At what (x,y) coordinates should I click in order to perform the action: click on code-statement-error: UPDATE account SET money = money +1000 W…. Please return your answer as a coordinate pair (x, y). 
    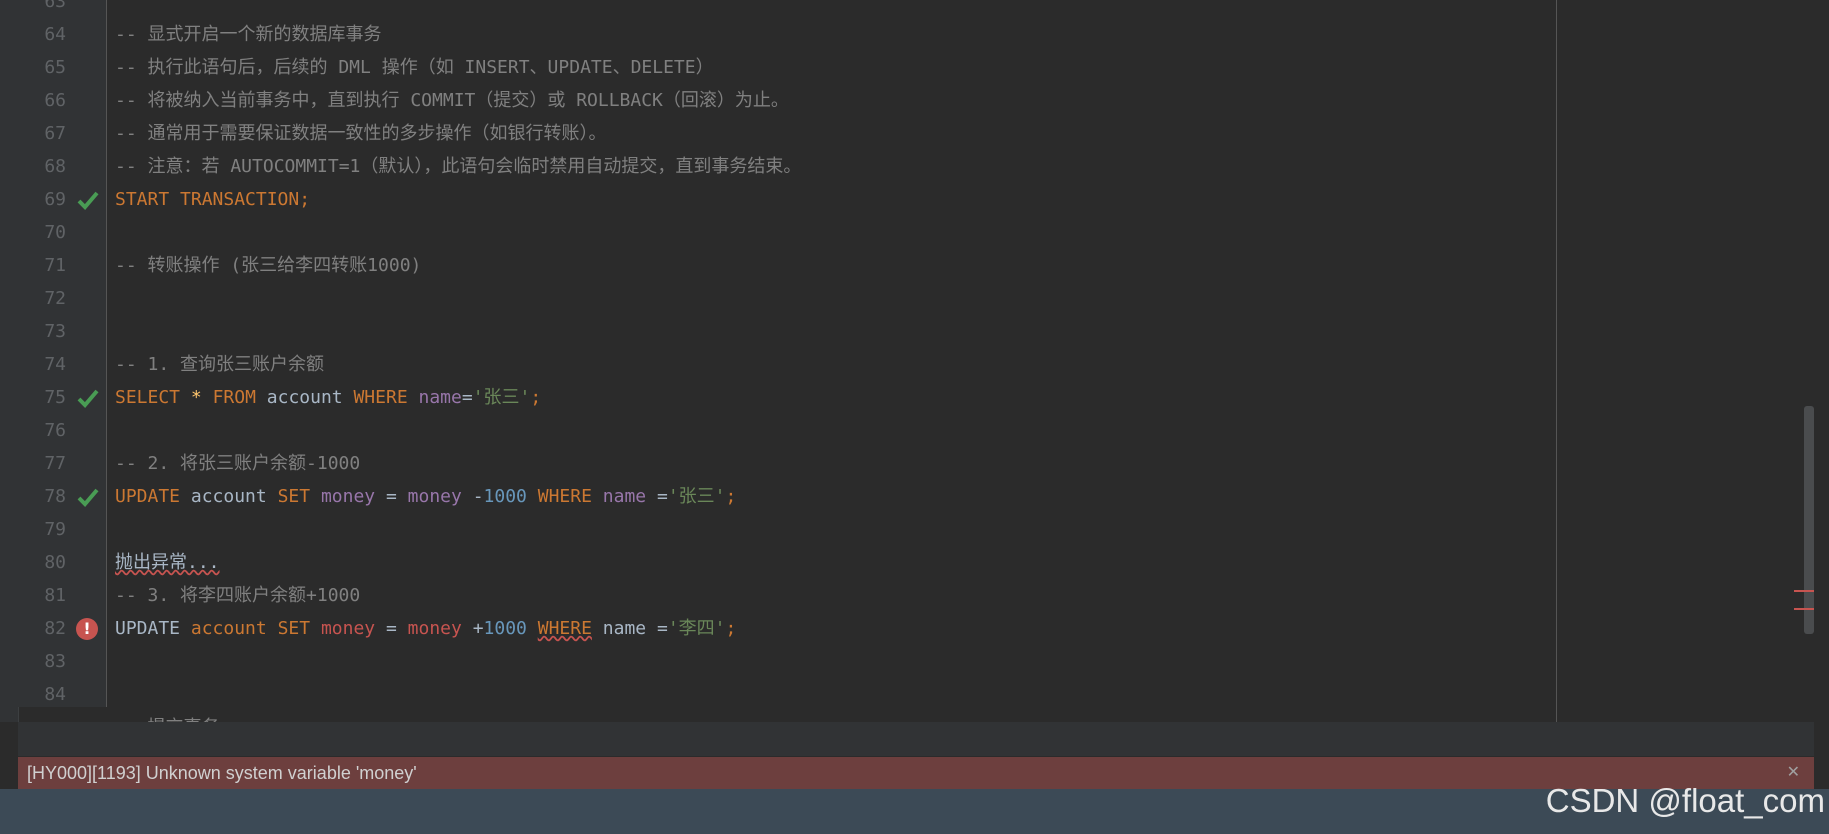
    Looking at the image, I should click on (425, 628).